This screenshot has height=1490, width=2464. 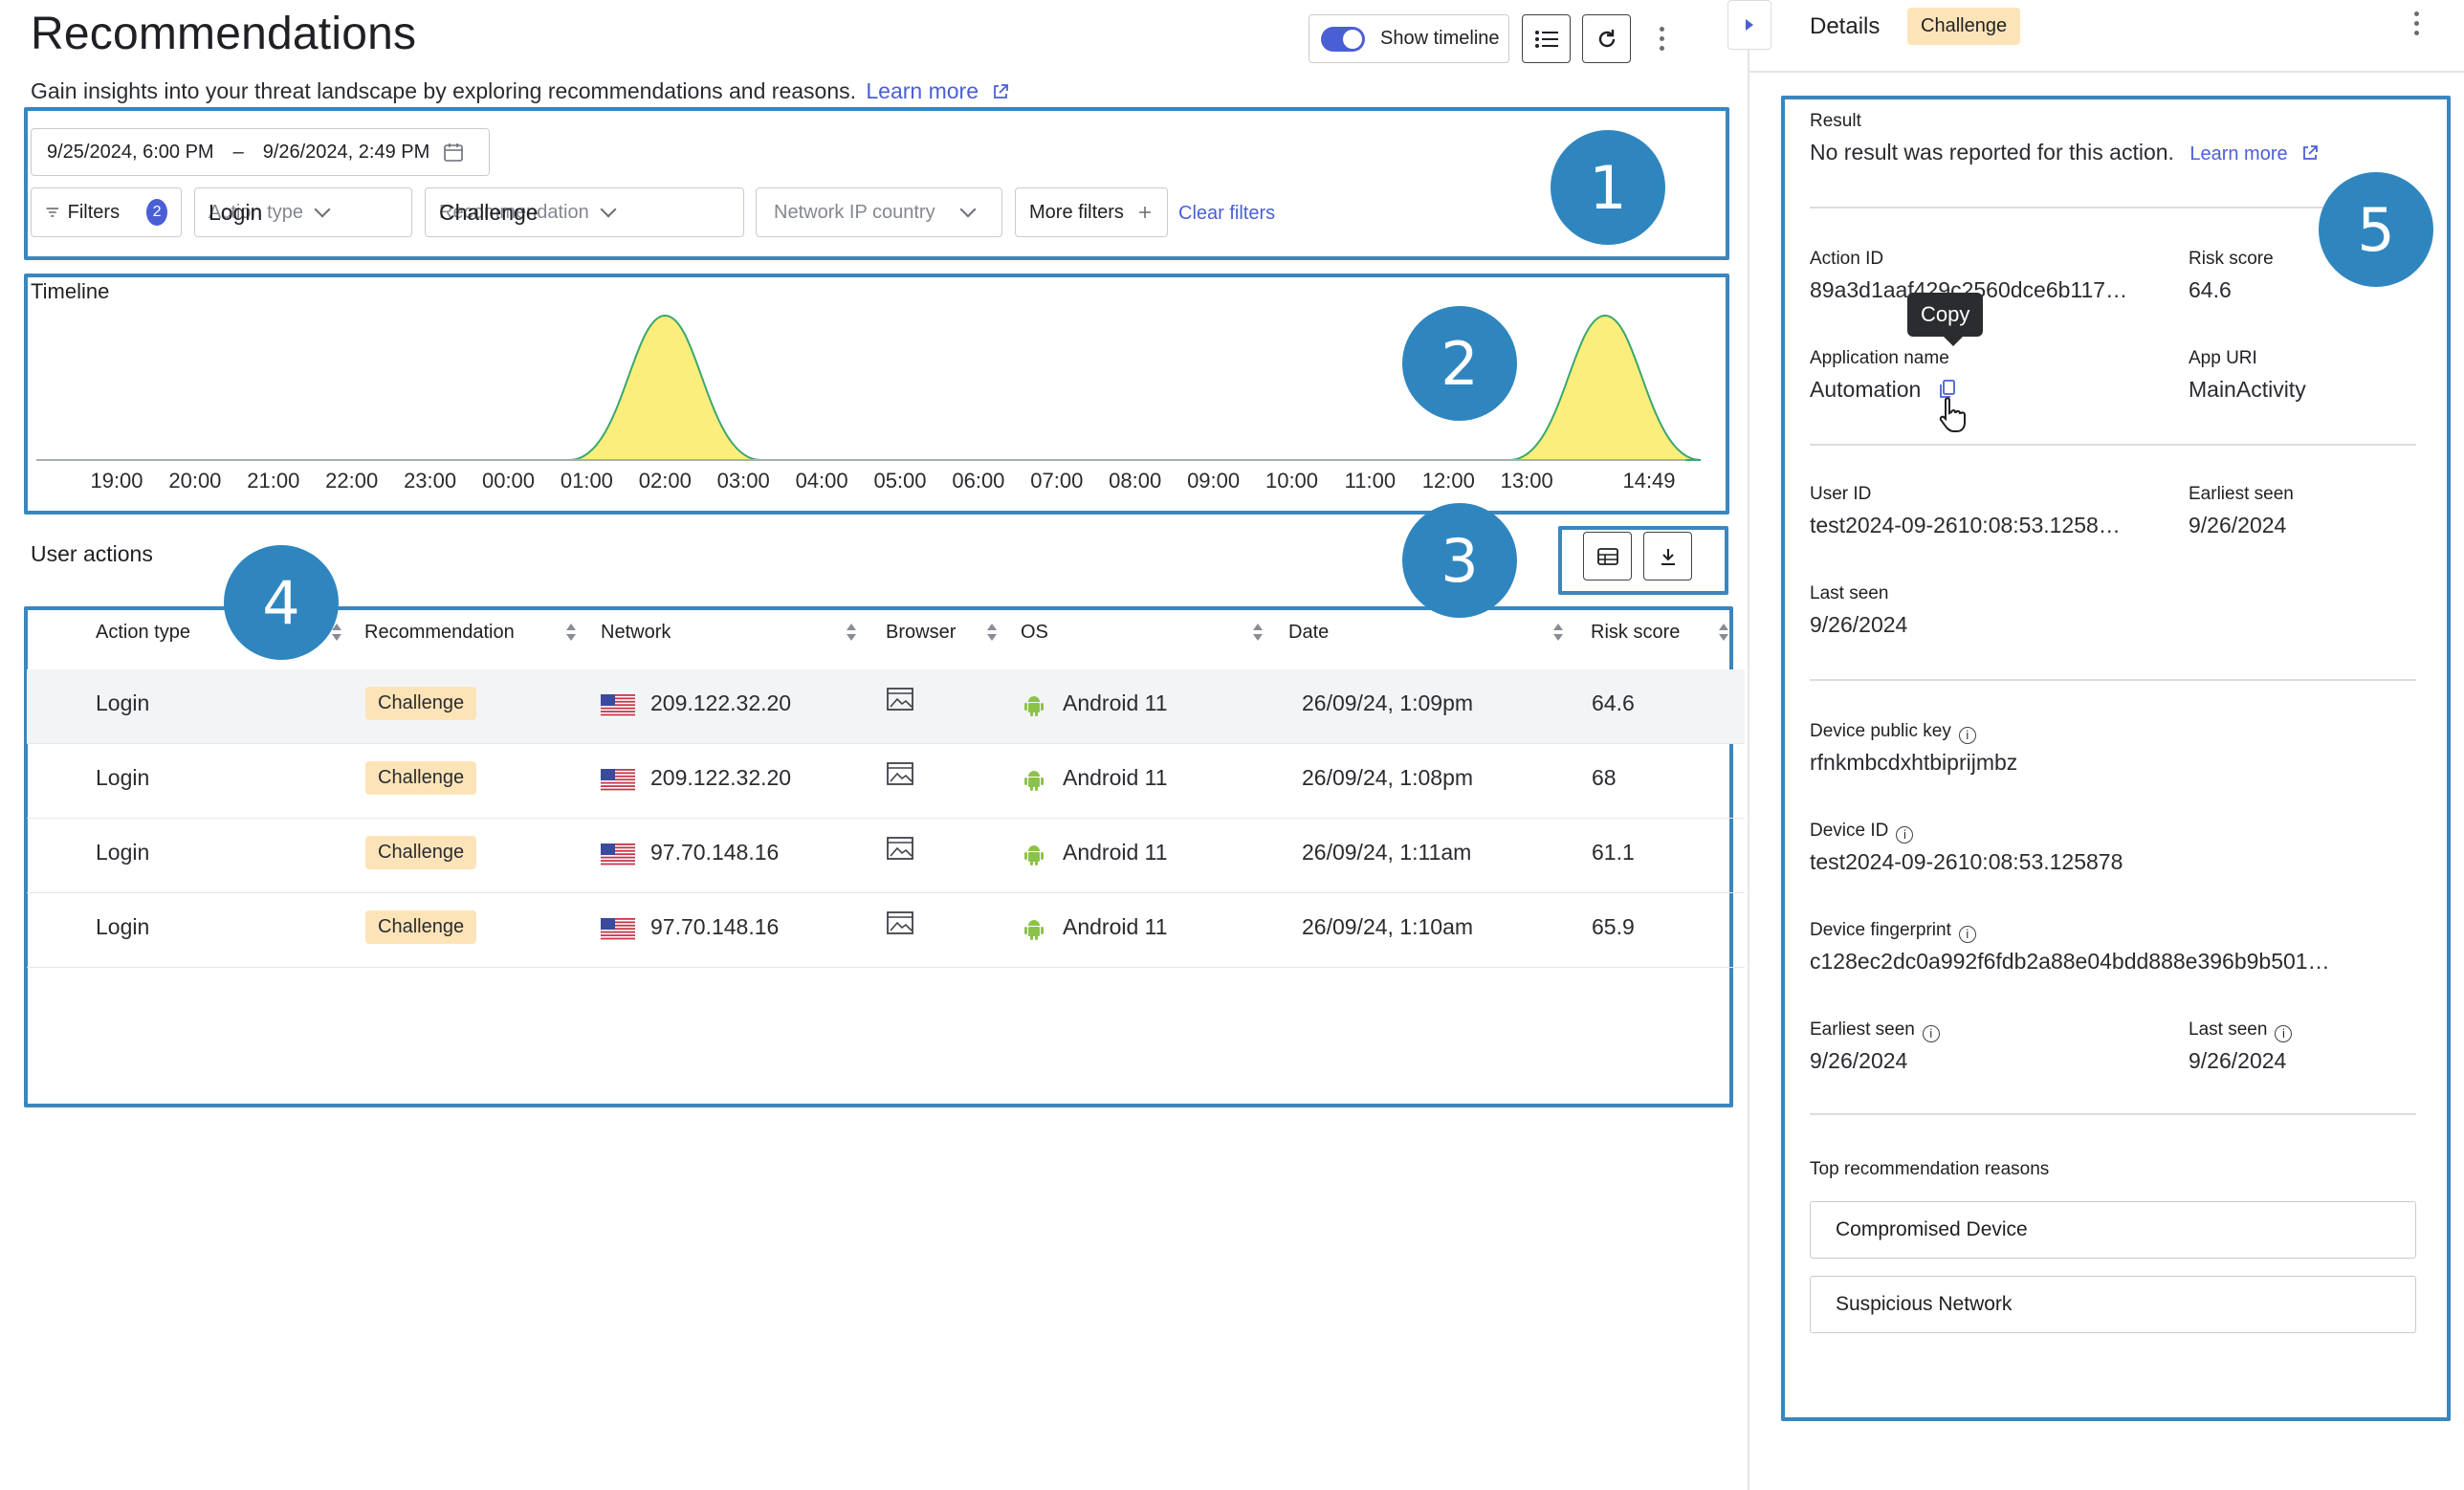 What do you see at coordinates (1748, 745) in the screenshot?
I see `panel-divider` at bounding box center [1748, 745].